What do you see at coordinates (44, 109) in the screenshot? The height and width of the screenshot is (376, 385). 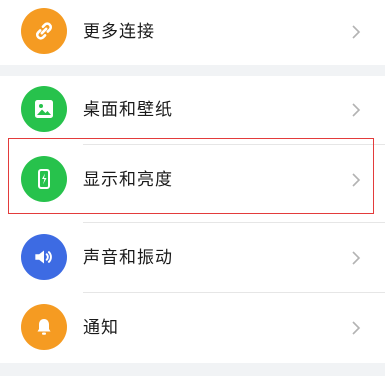 I see `wallpaper-image-icon` at bounding box center [44, 109].